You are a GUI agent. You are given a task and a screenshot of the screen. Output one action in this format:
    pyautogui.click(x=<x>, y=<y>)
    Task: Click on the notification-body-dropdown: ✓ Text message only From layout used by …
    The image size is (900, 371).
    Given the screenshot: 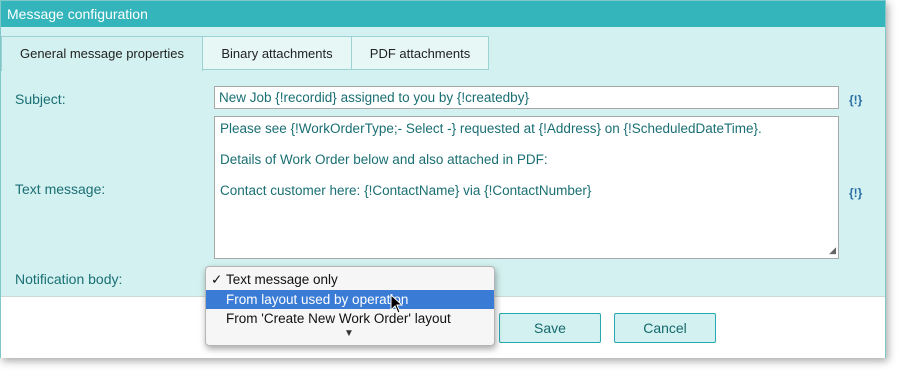 What is the action you would take?
    pyautogui.click(x=350, y=306)
    